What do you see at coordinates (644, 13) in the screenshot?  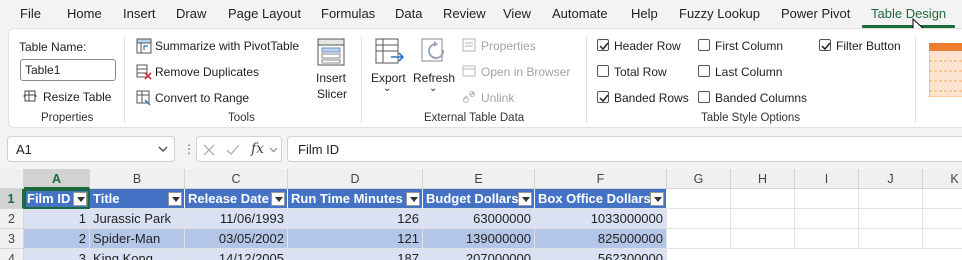 I see `tab-help: Help` at bounding box center [644, 13].